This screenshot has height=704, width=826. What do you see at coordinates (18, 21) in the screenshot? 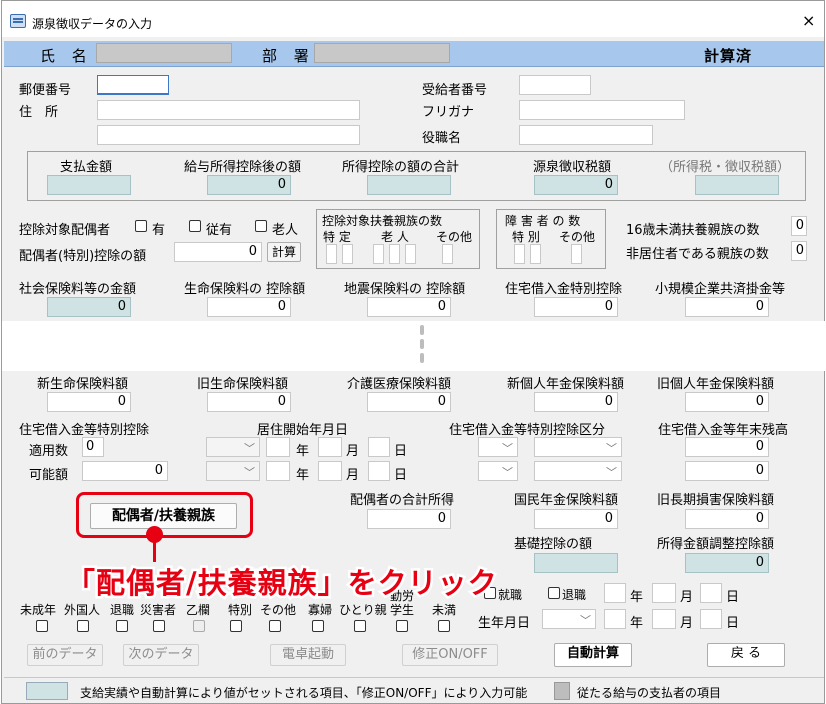
I see `app-icon` at bounding box center [18, 21].